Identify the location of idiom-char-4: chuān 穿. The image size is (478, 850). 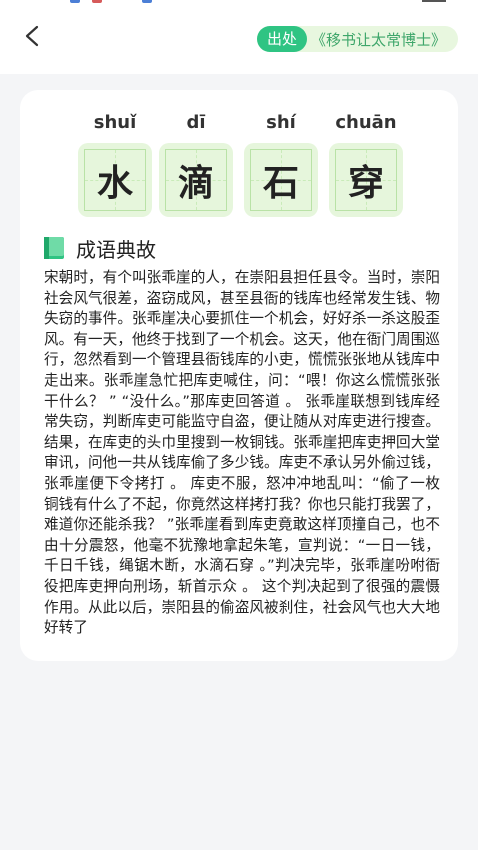
(366, 162).